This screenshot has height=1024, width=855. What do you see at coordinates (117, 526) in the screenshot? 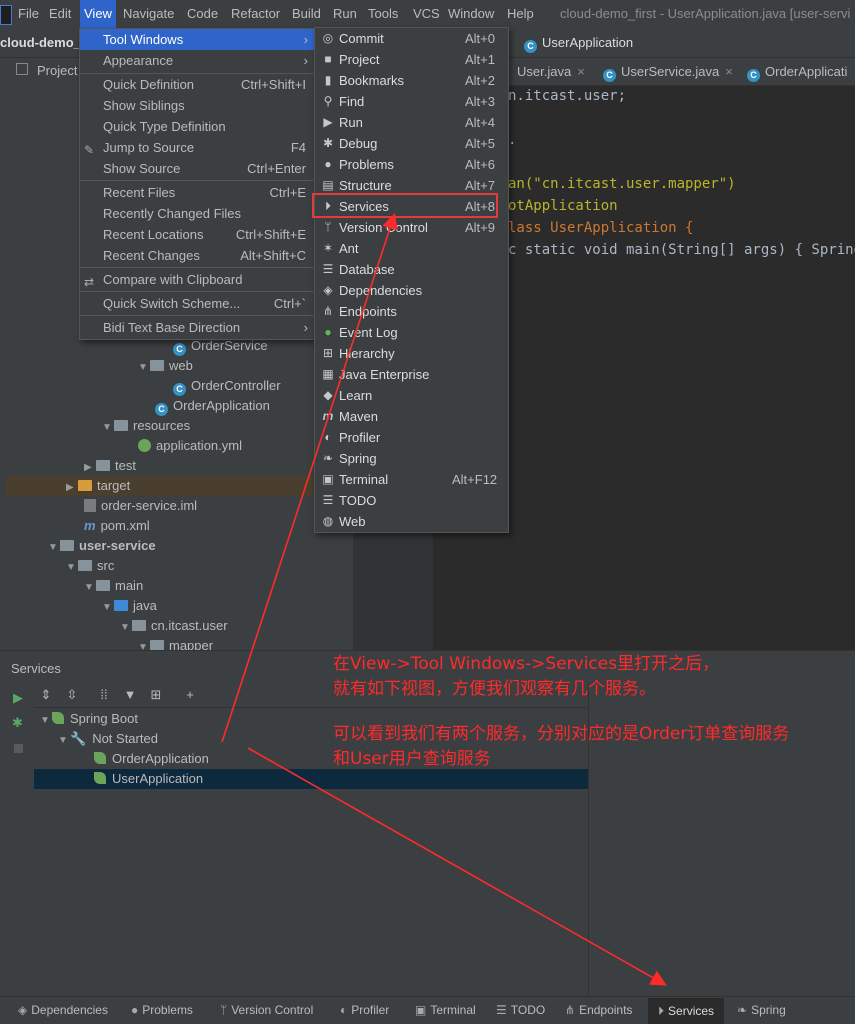
I see `tree-item: m pom.xml` at bounding box center [117, 526].